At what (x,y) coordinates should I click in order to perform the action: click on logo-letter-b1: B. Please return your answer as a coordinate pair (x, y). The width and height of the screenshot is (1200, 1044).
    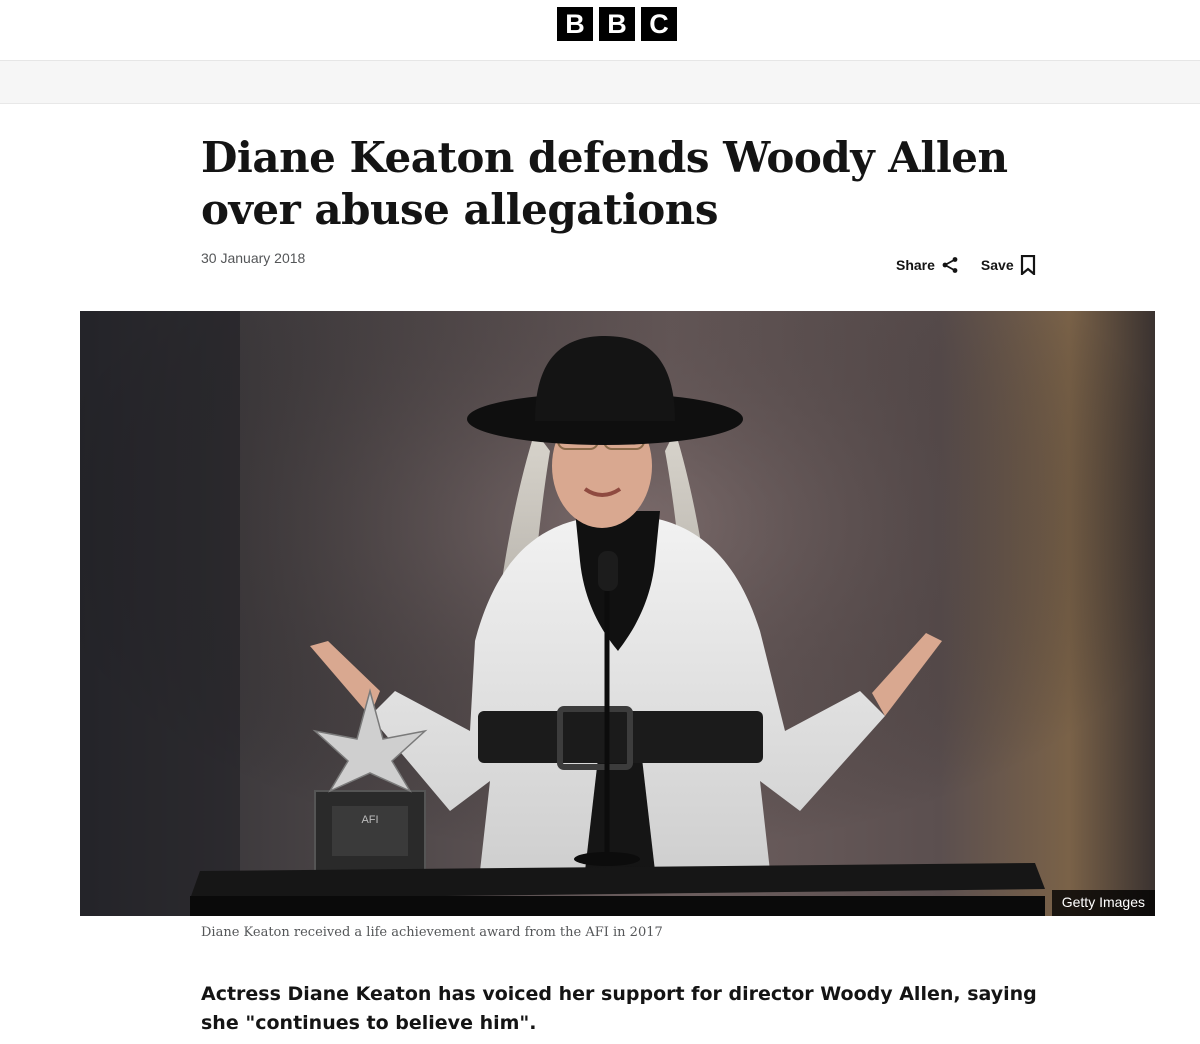
    Looking at the image, I should click on (575, 24).